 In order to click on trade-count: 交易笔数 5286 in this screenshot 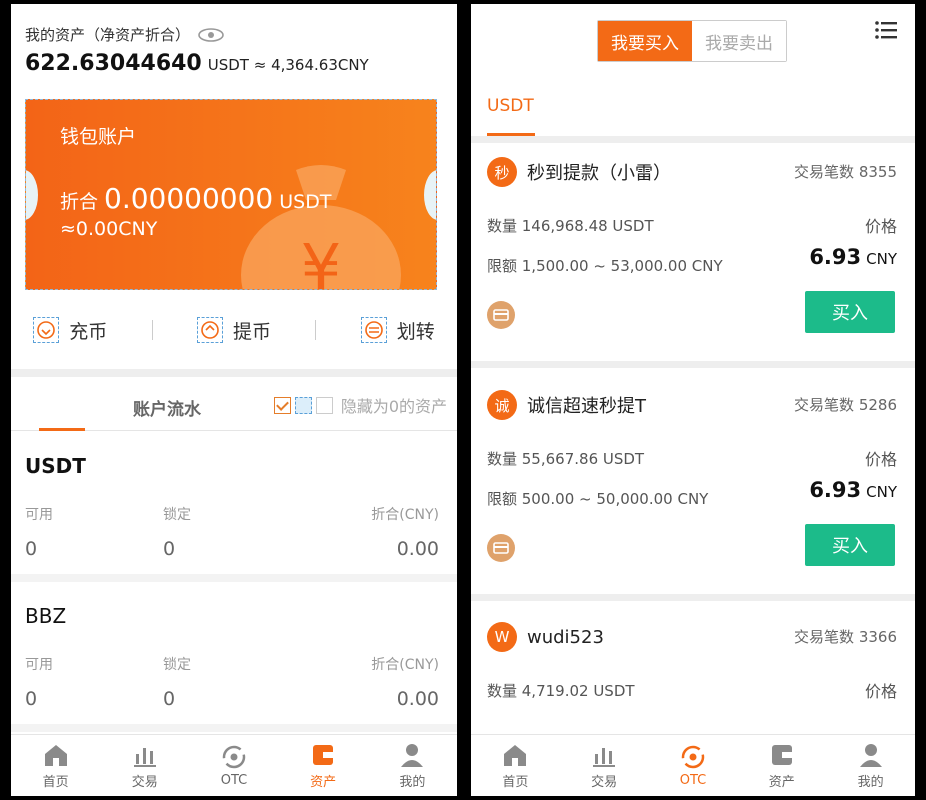, I will do `click(845, 405)`.